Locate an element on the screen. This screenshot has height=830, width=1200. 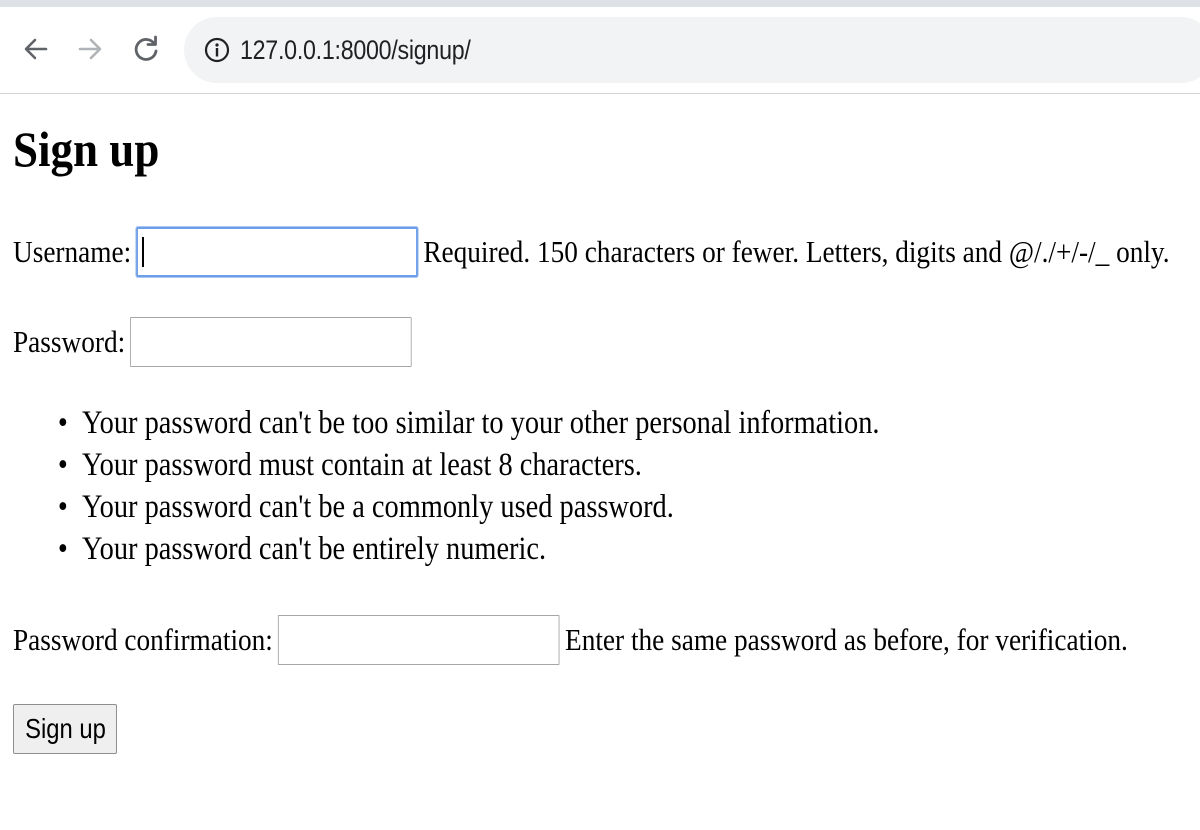
password-row: Password: is located at coordinates (215, 342).